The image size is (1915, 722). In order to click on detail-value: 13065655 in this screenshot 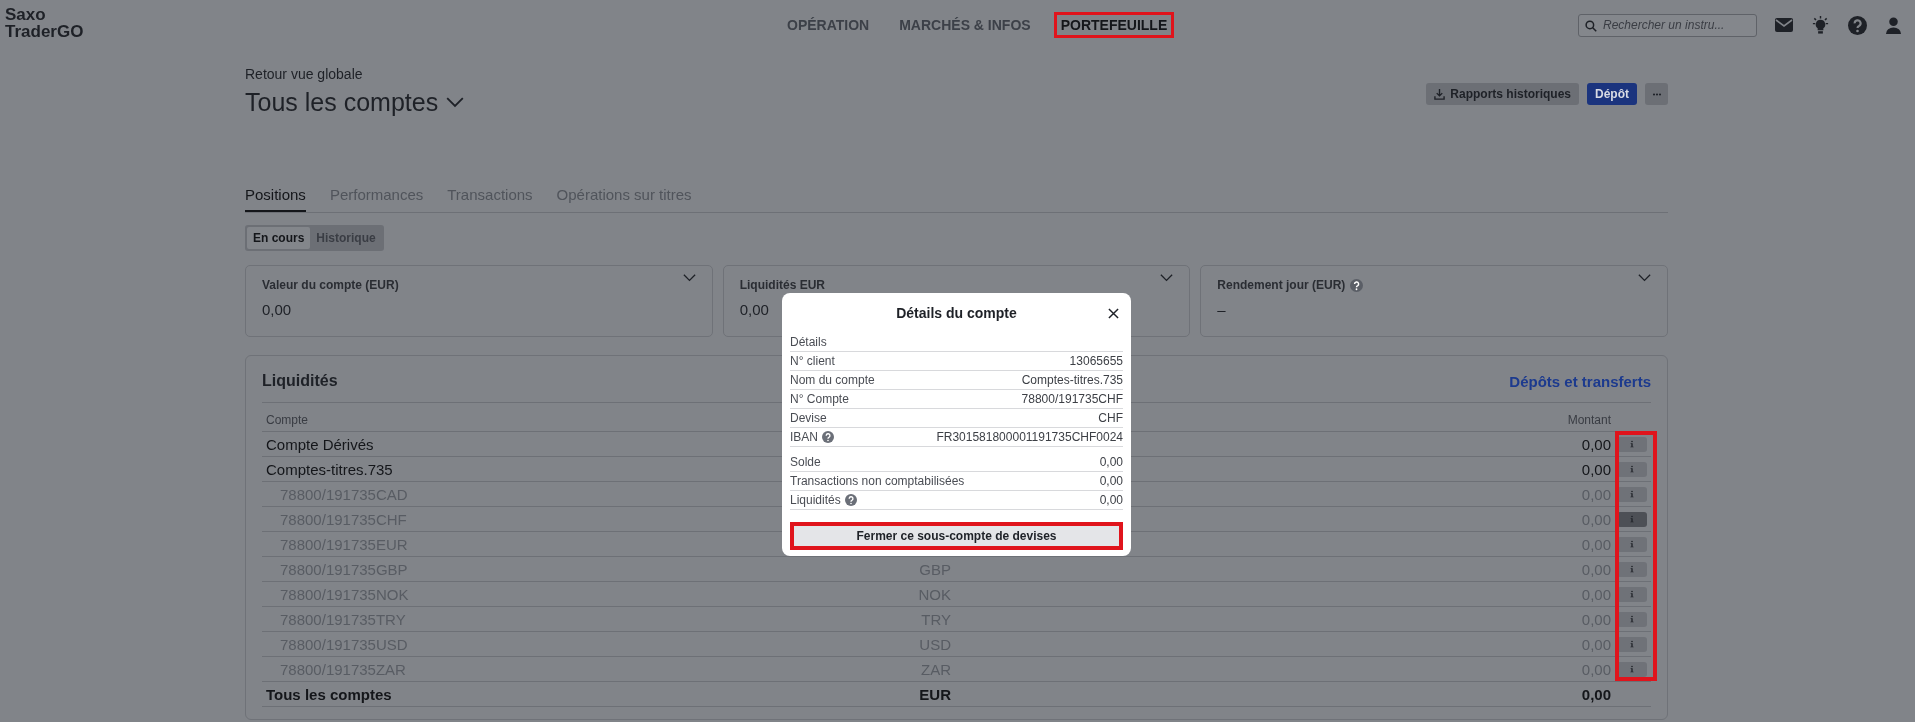, I will do `click(1096, 361)`.